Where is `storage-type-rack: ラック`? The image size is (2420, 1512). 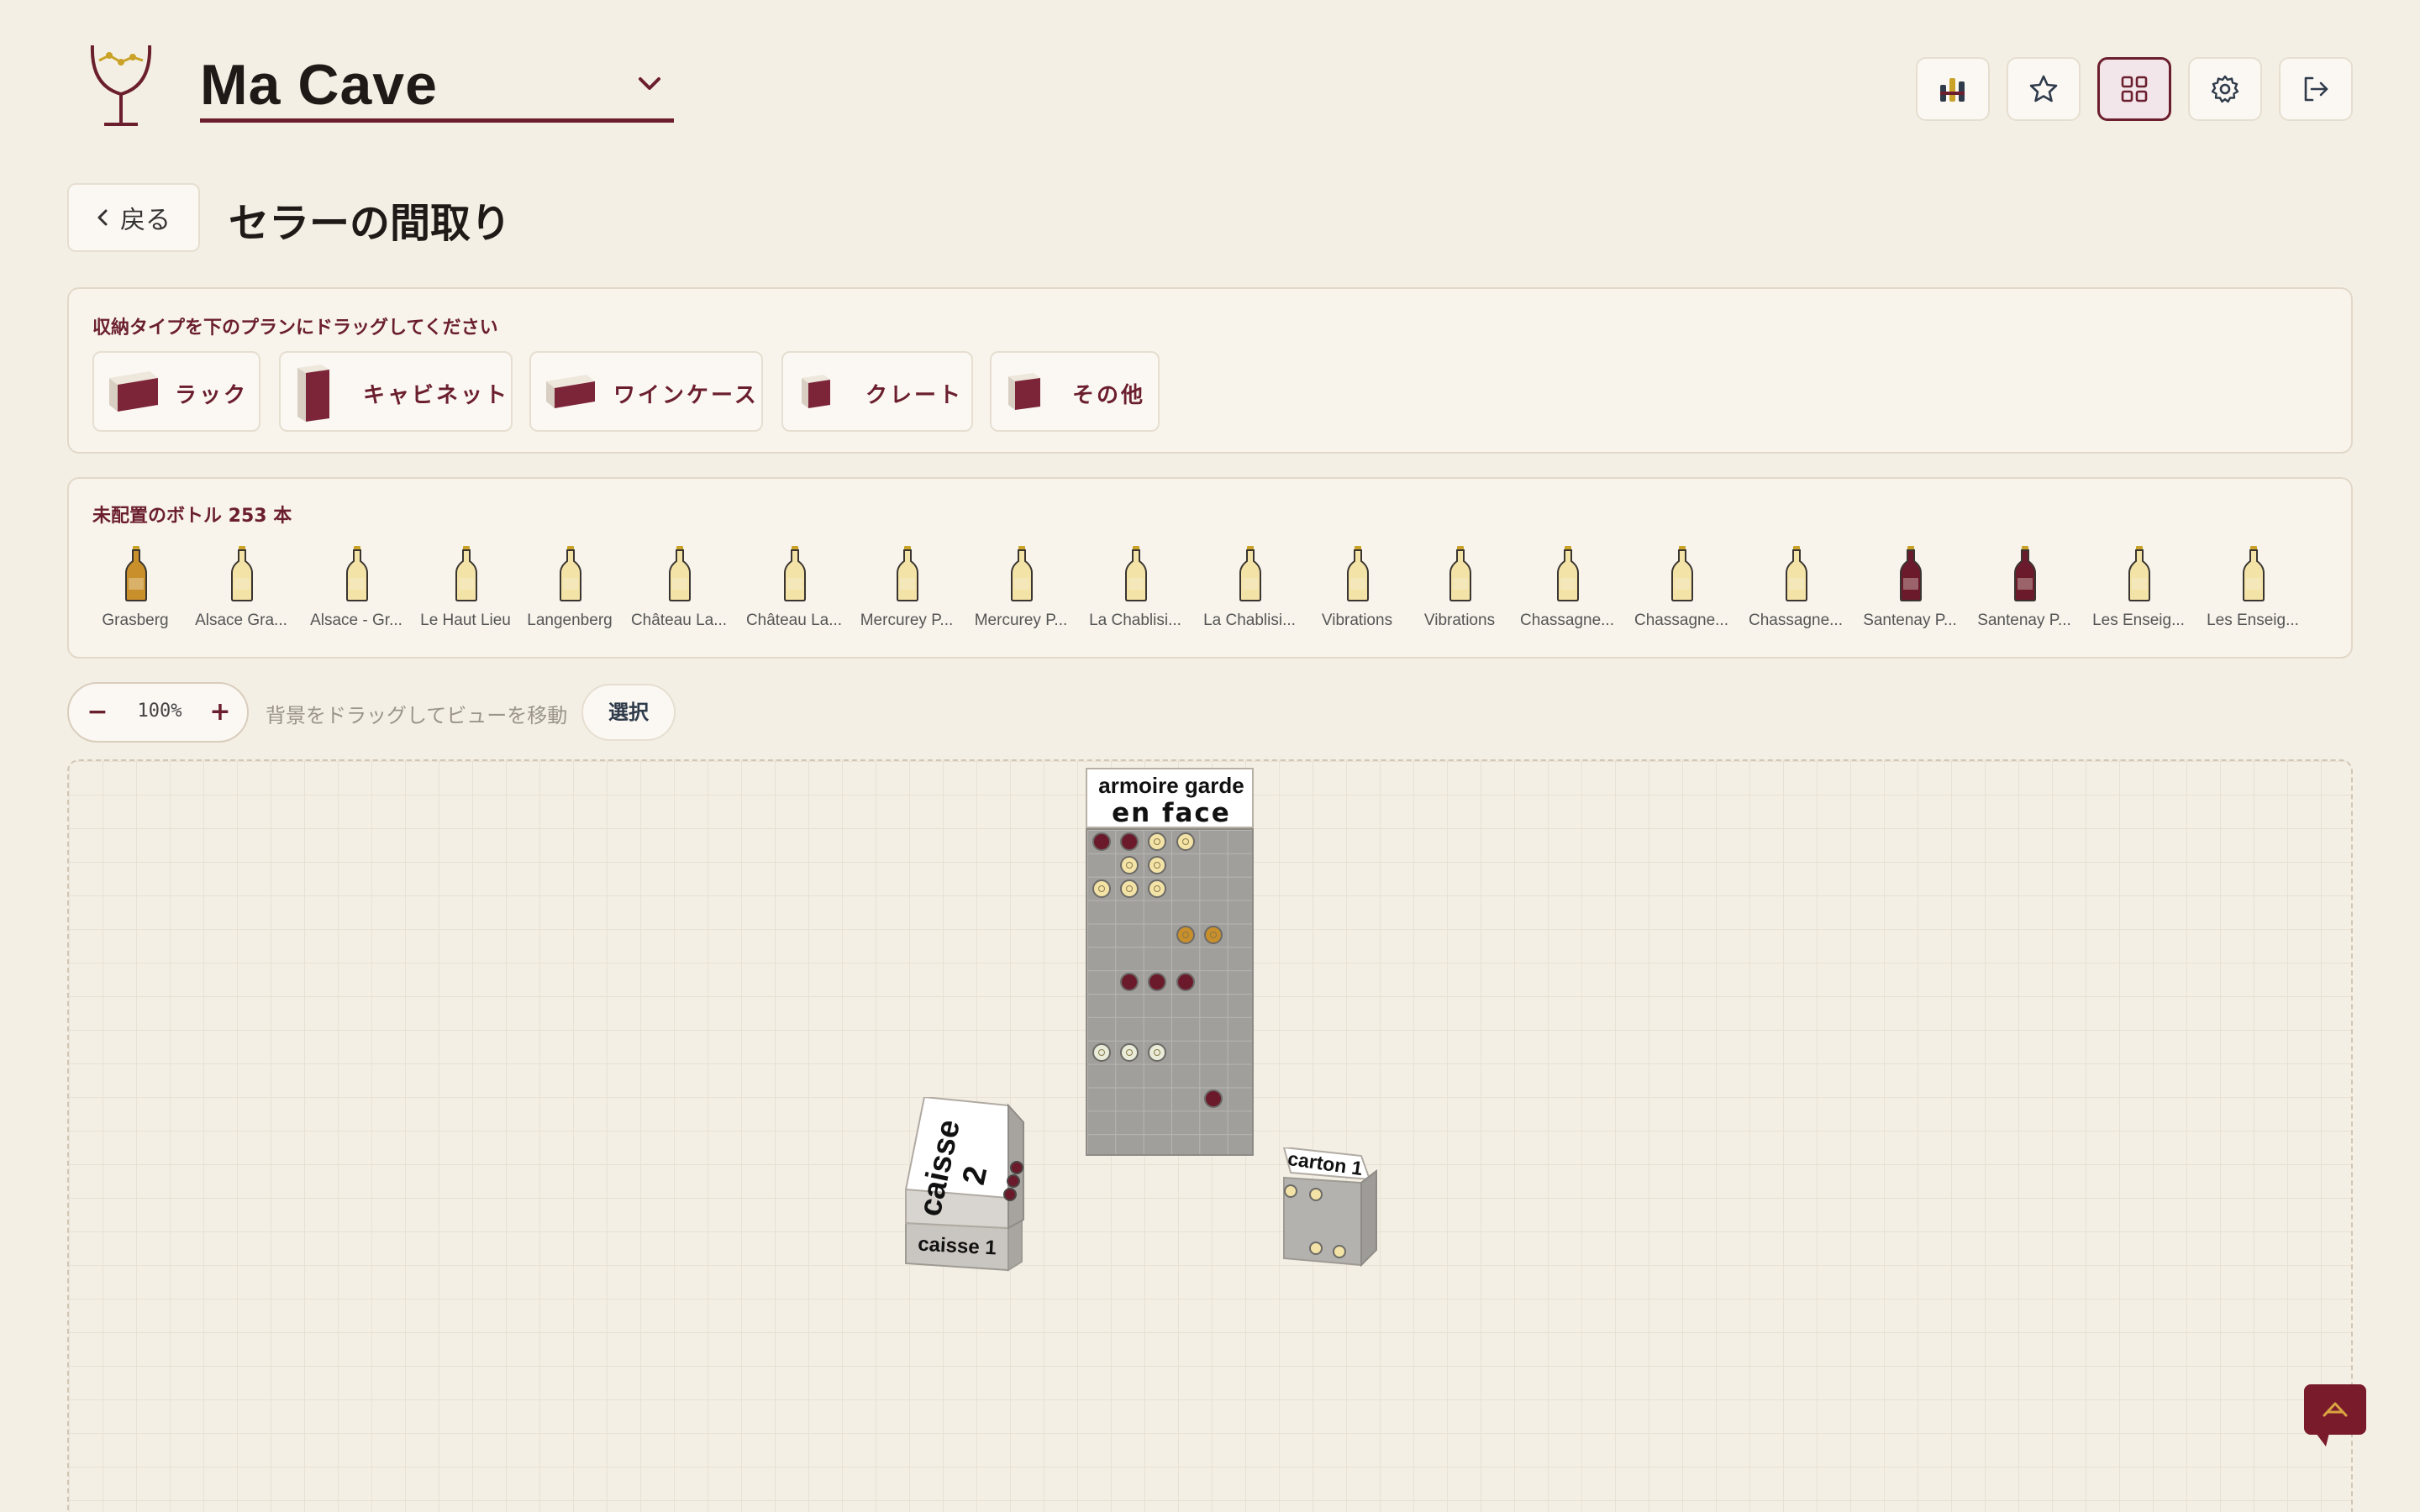 storage-type-rack: ラック is located at coordinates (176, 391).